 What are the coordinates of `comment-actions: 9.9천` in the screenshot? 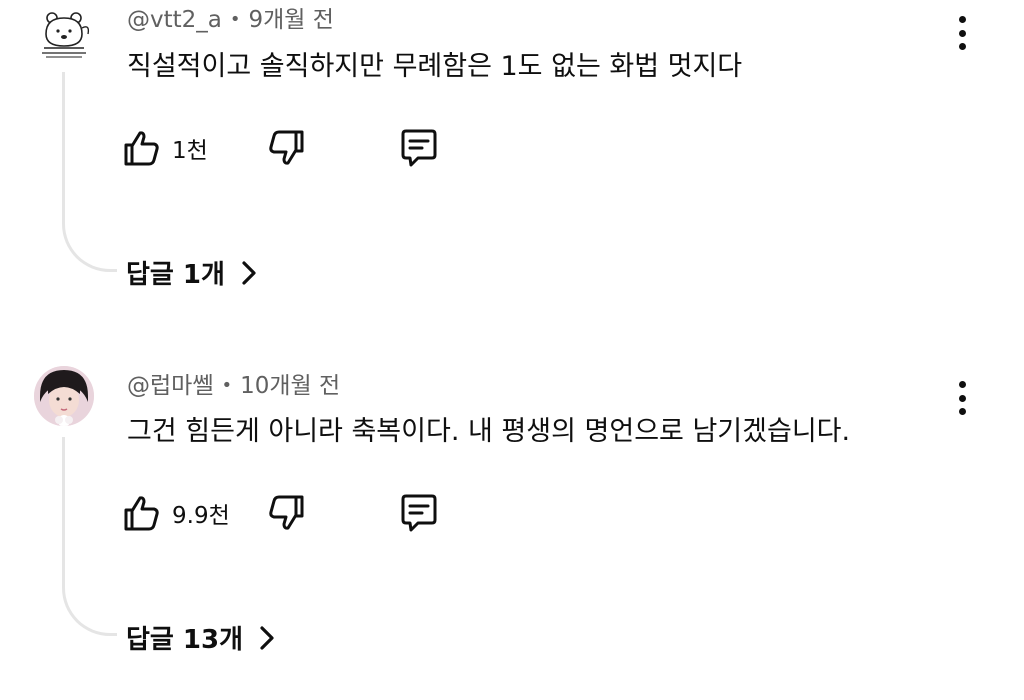 It's located at (318, 513).